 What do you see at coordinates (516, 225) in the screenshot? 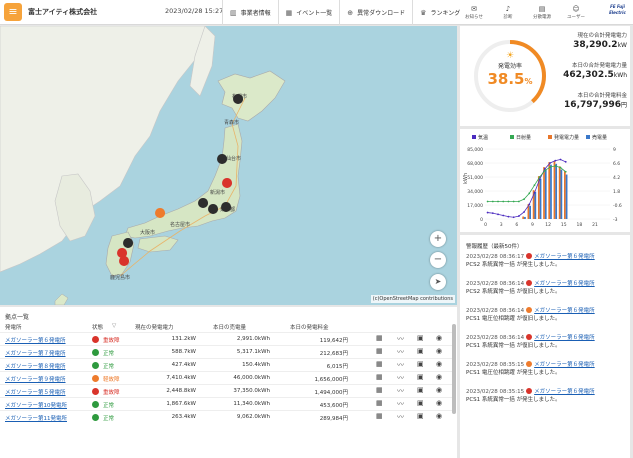
I see `x-tick-label: 6` at bounding box center [516, 225].